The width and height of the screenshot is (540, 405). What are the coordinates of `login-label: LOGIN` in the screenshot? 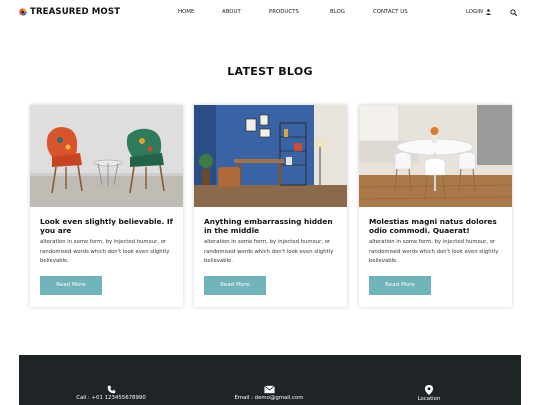 It's located at (474, 12).